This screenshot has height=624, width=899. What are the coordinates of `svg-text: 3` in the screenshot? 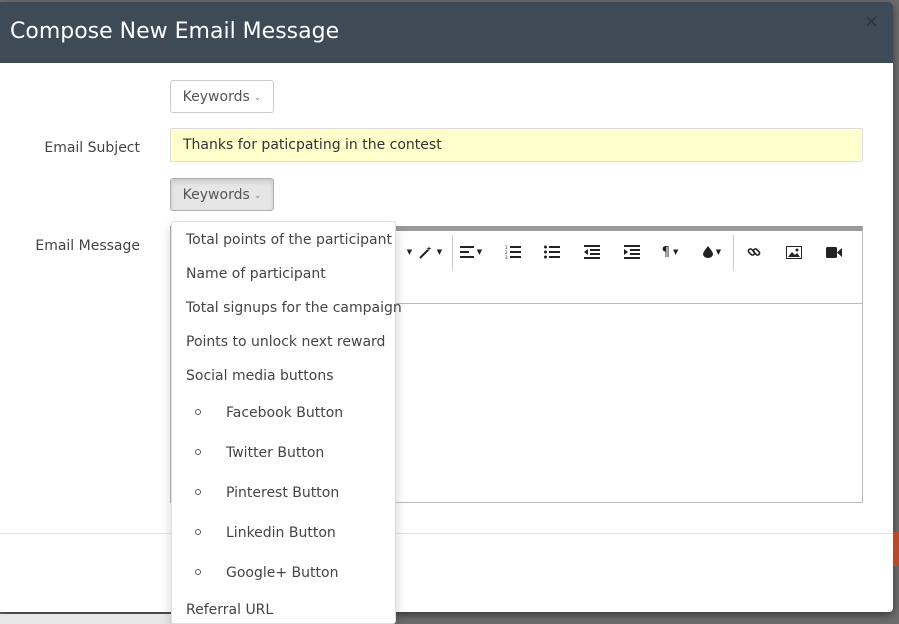 It's located at (506, 257).